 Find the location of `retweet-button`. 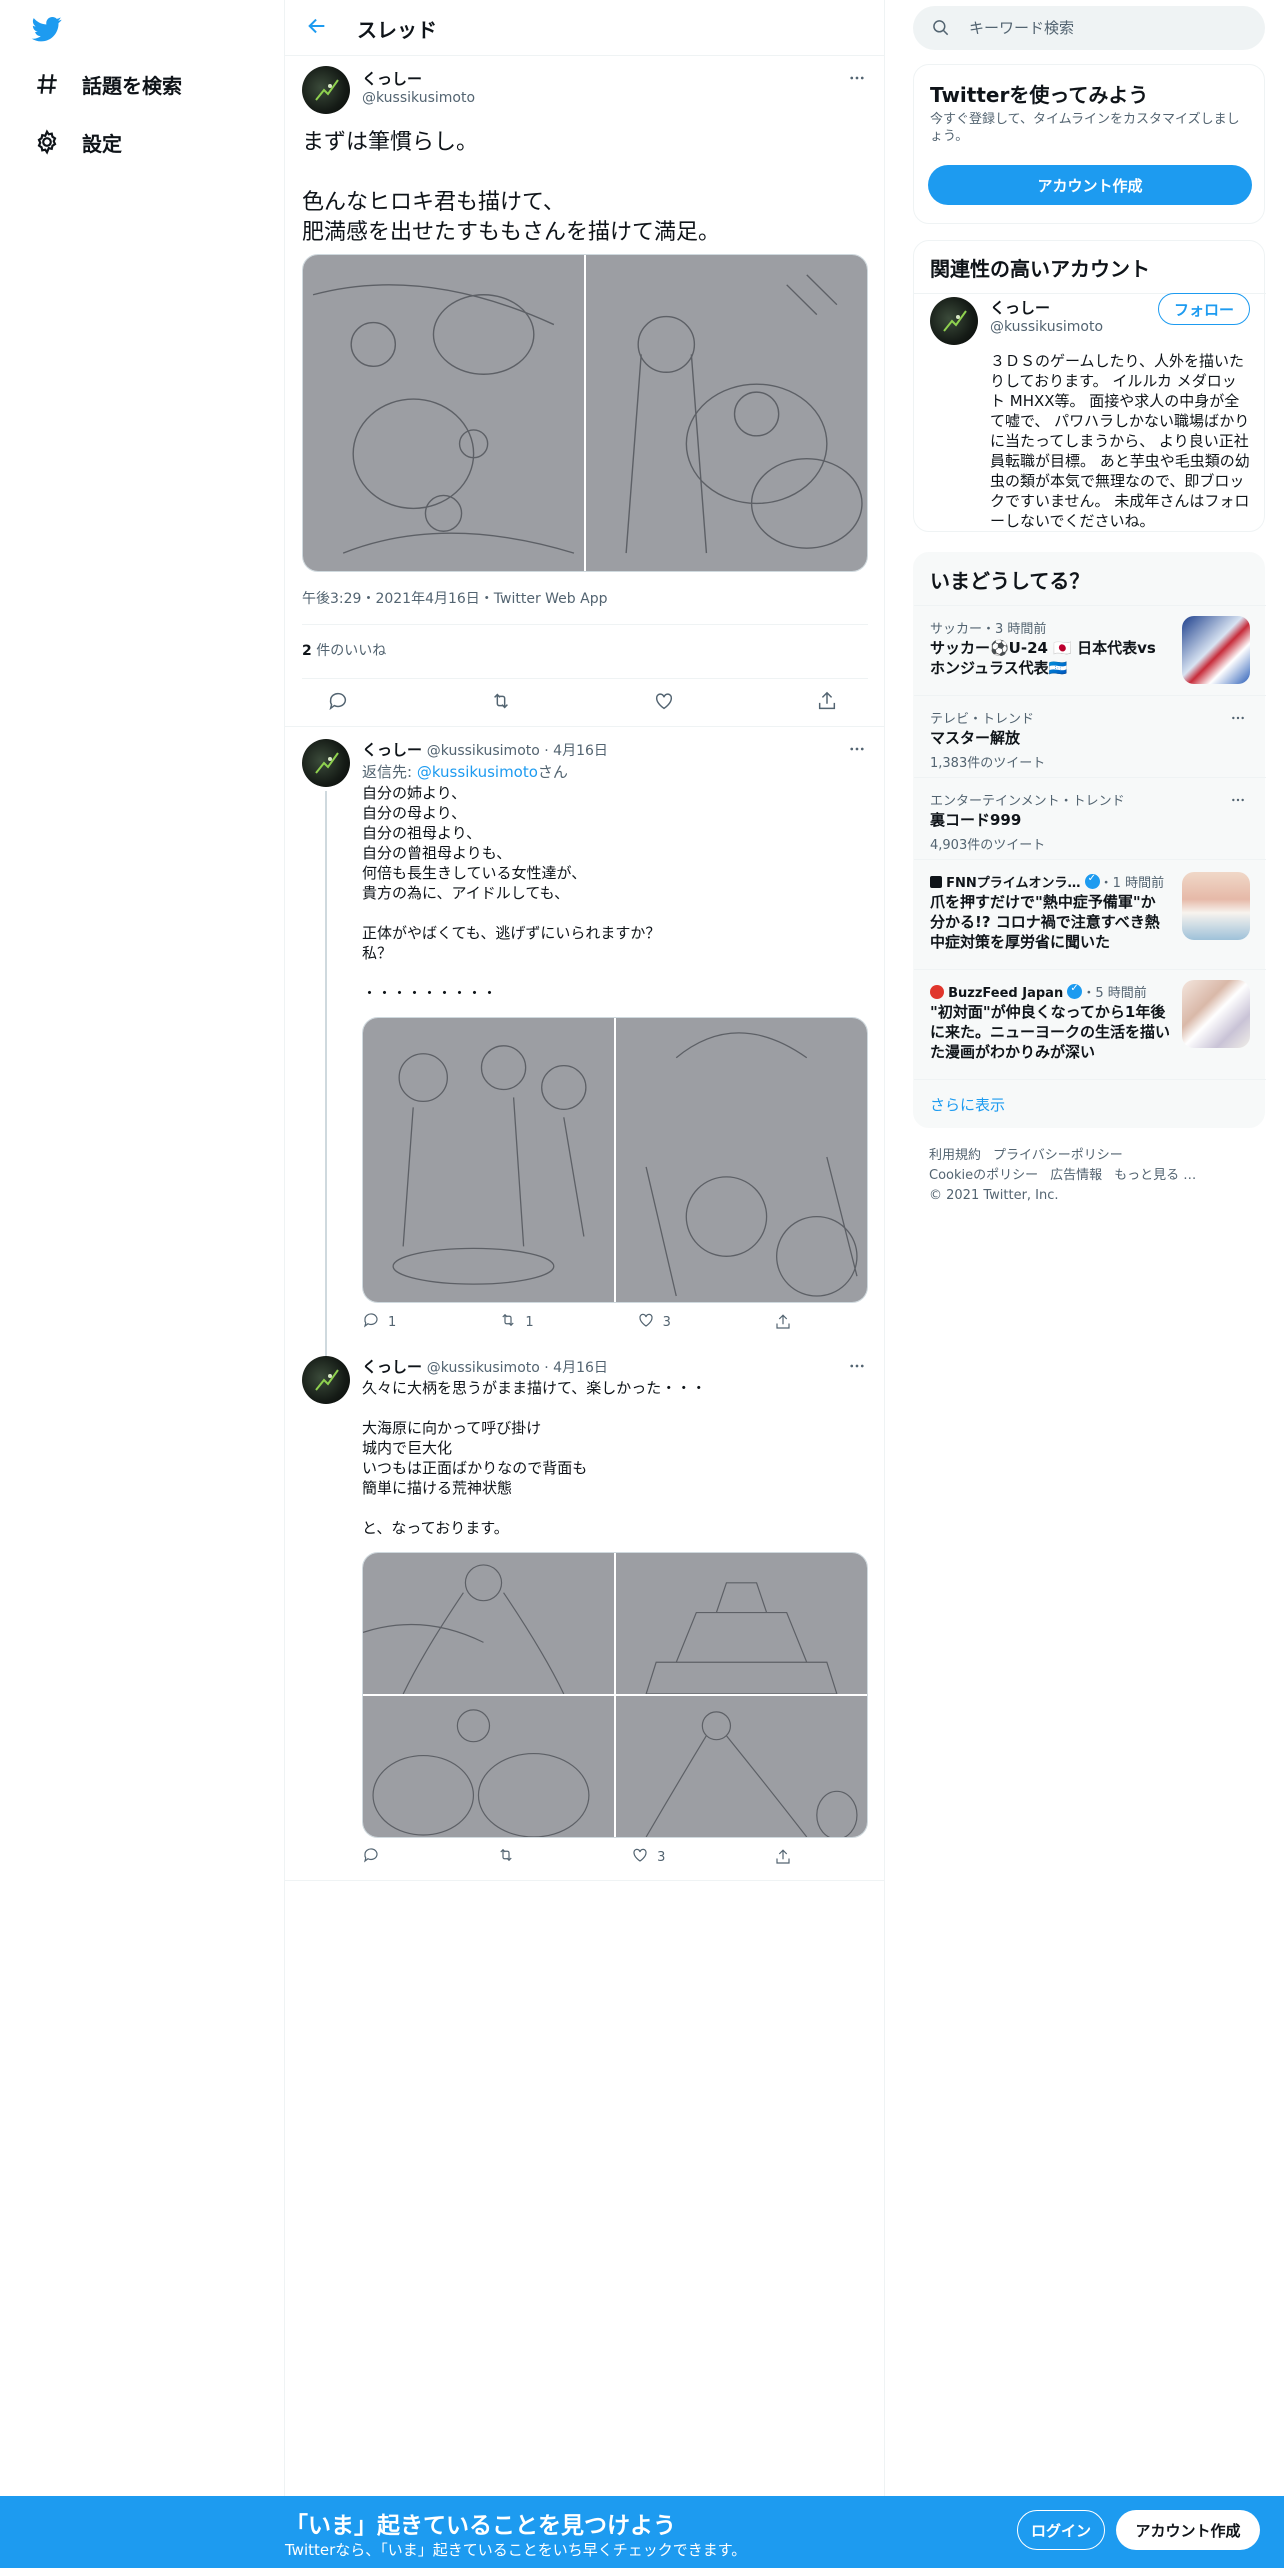

retweet-button is located at coordinates (510, 1857).